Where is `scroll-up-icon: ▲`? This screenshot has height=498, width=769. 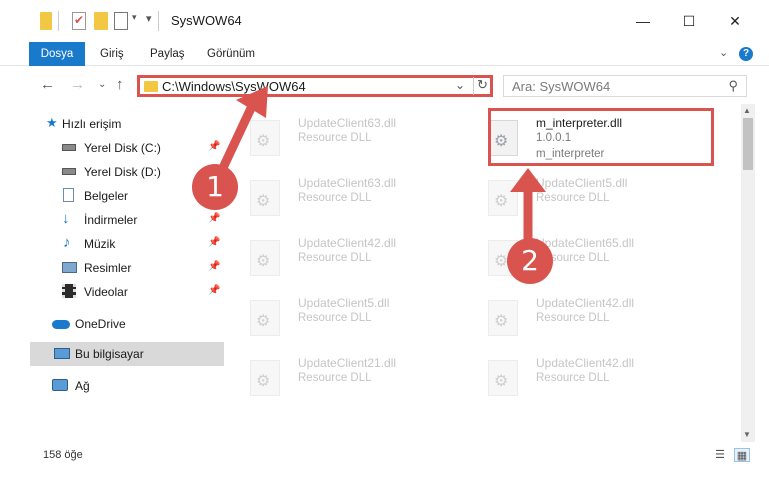 scroll-up-icon: ▲ is located at coordinates (747, 110).